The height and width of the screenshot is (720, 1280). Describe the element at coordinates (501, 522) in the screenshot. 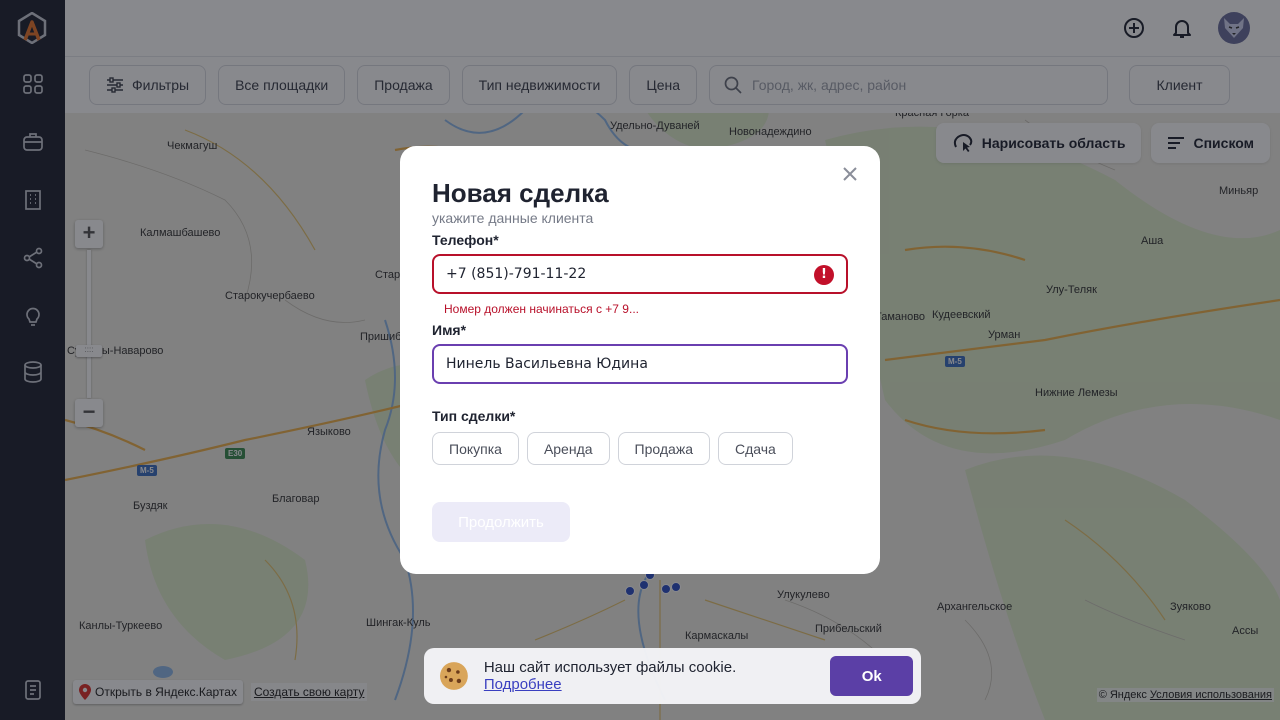

I see `continue-button: Продолжить` at that location.